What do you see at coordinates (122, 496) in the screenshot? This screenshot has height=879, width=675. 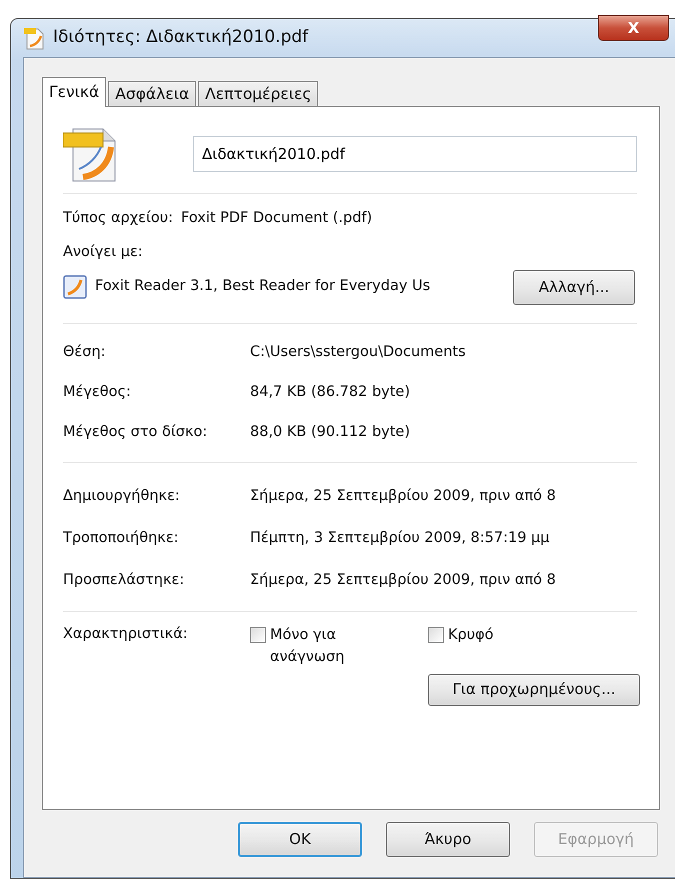 I see `field-label: Δημιουργήθηκε:` at bounding box center [122, 496].